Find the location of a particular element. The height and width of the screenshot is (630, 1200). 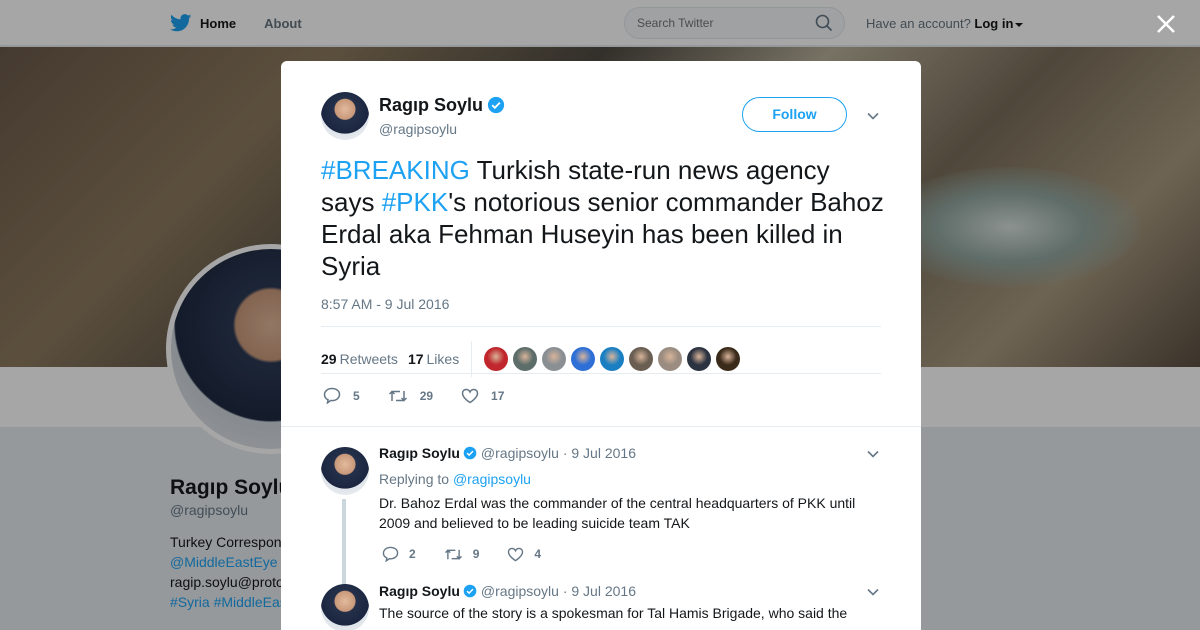

replying-prefix: Replying to is located at coordinates (414, 479).